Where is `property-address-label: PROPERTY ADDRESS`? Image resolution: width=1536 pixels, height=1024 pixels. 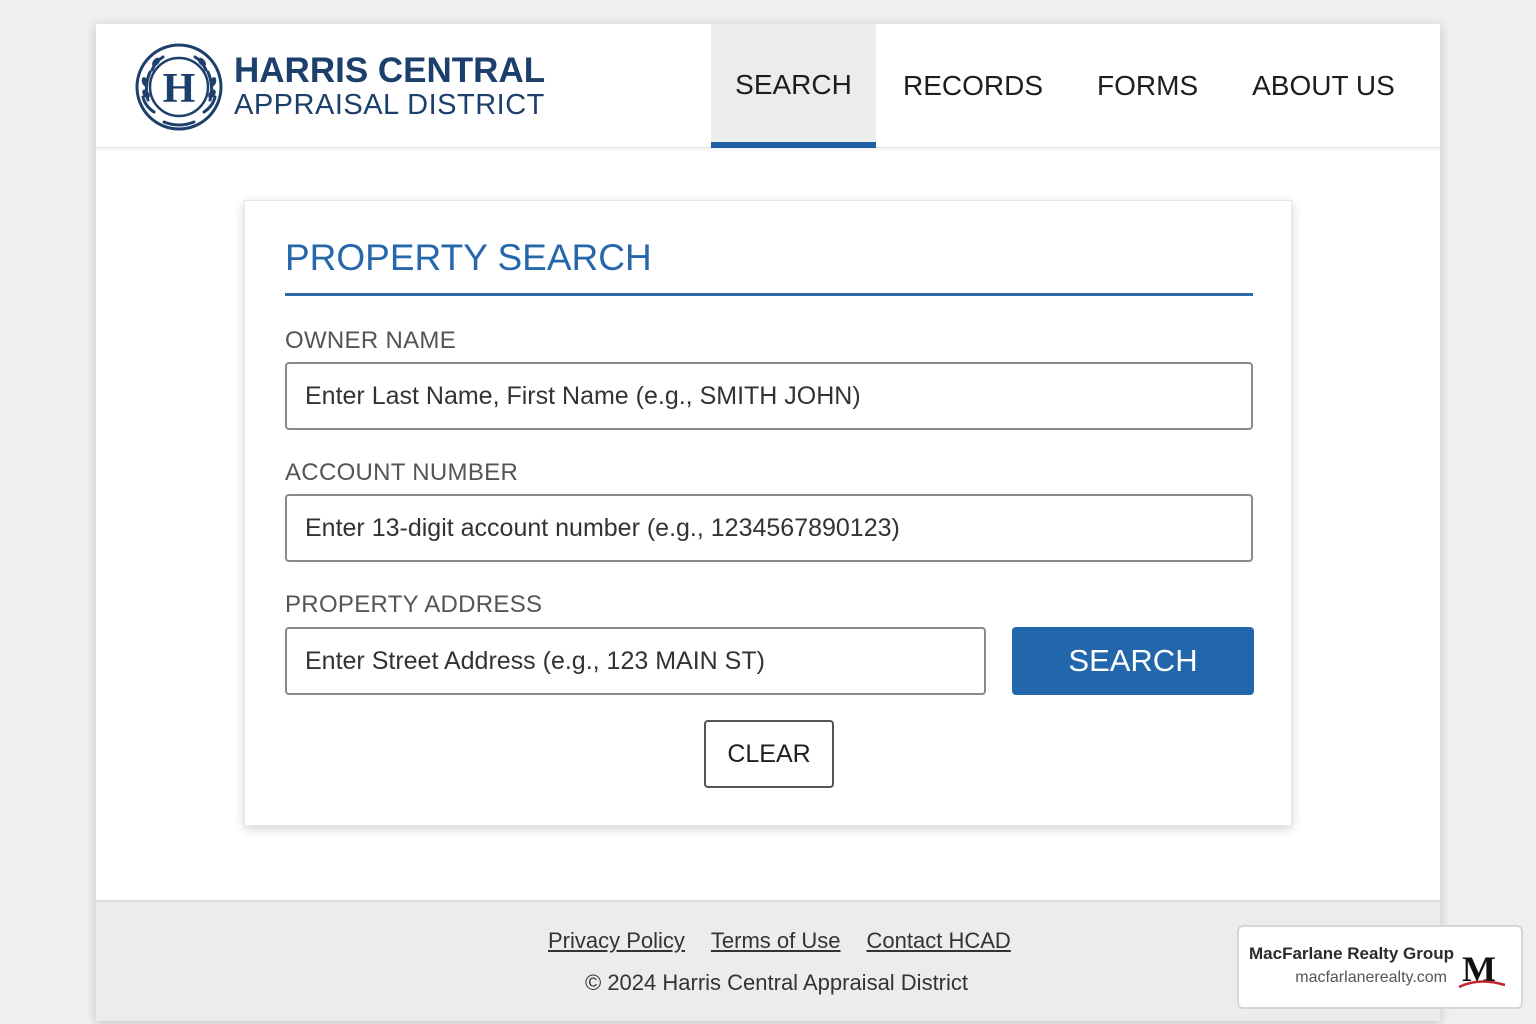 property-address-label: PROPERTY ADDRESS is located at coordinates (414, 604).